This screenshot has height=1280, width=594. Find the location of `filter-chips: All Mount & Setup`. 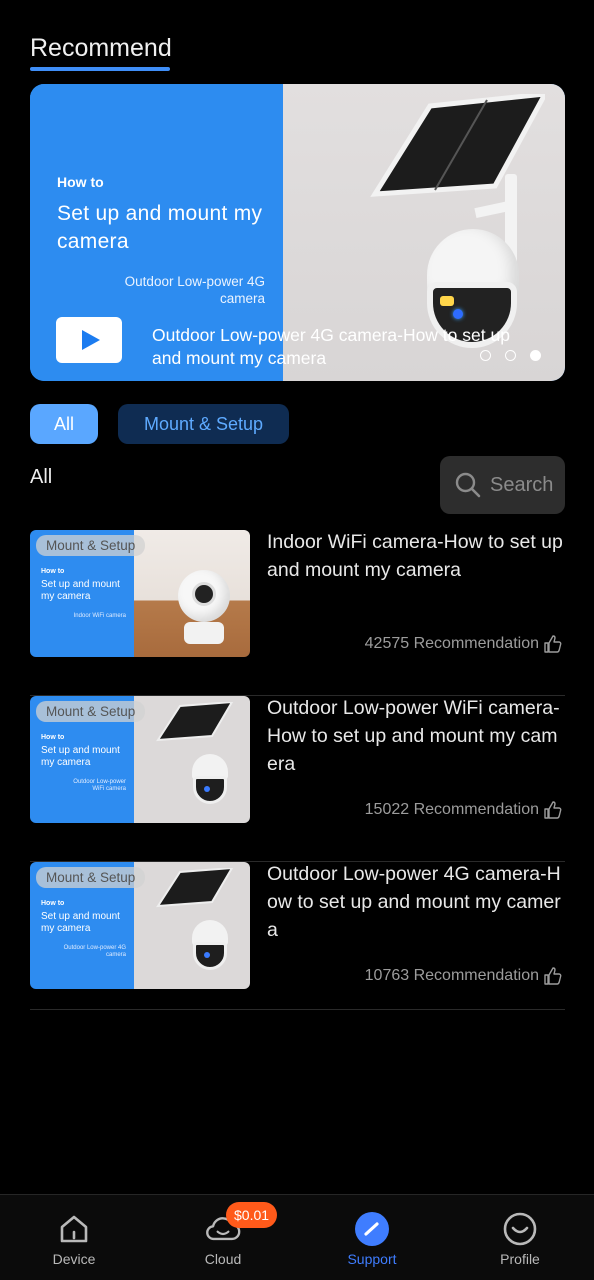

filter-chips: All Mount & Setup is located at coordinates (159, 424).